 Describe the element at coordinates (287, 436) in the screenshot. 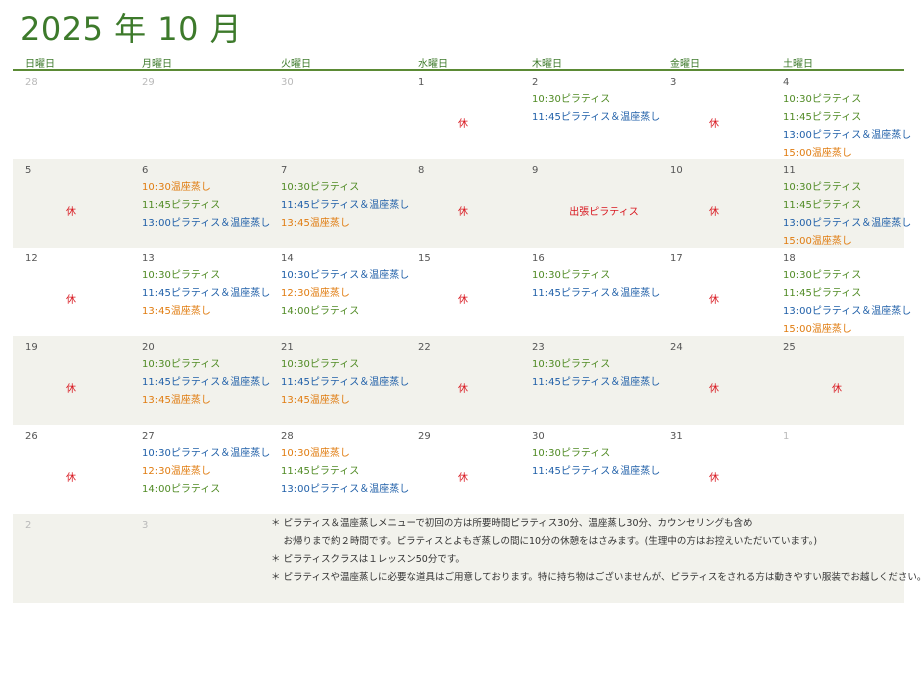

I see `day-number: 28` at that location.